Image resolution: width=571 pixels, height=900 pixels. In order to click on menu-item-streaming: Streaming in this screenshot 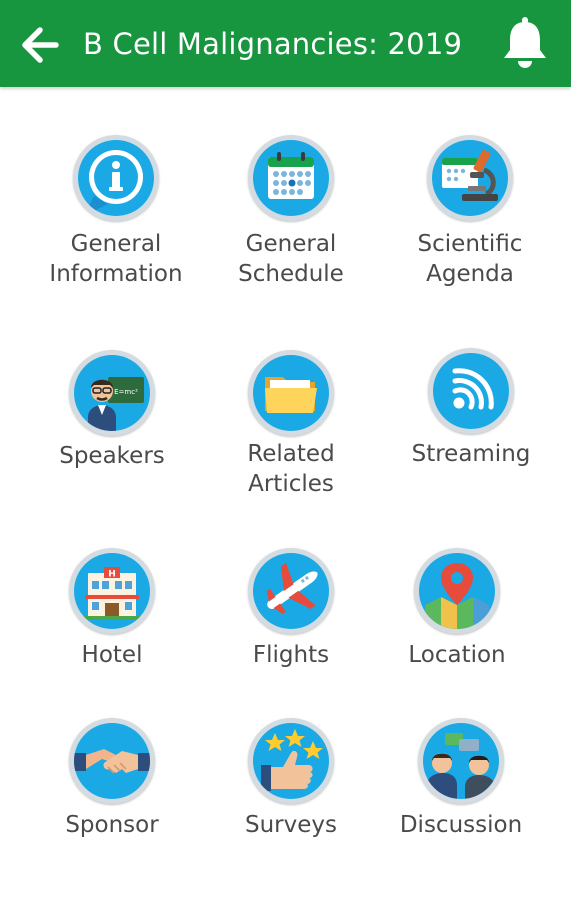, I will do `click(471, 413)`.